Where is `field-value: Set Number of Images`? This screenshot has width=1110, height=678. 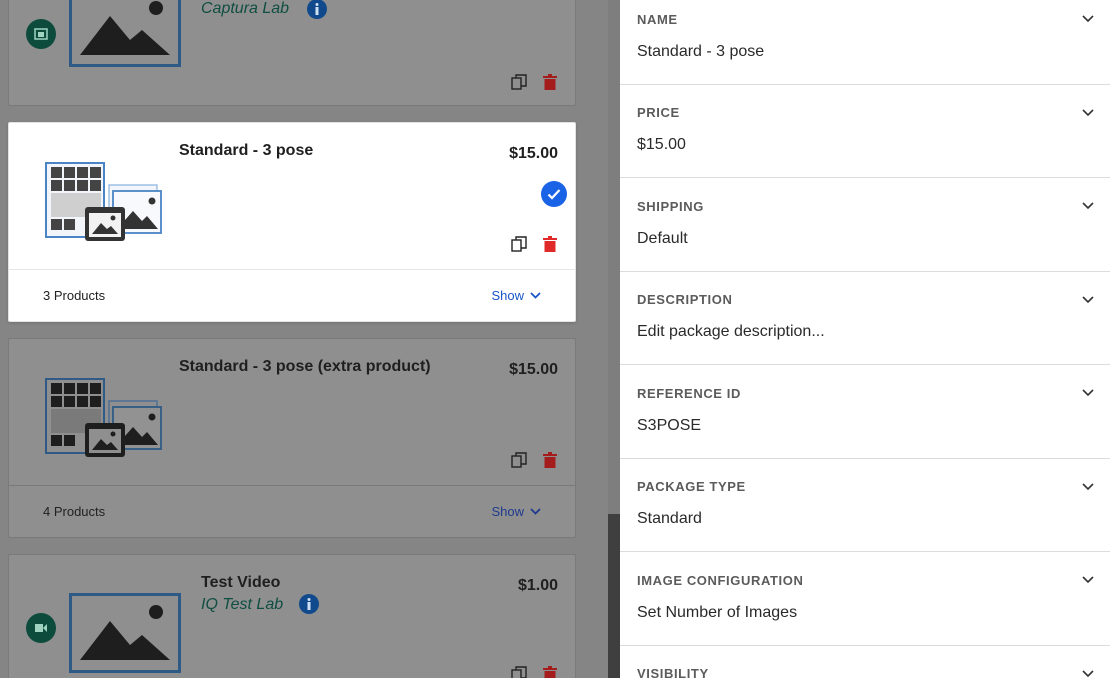
field-value: Set Number of Images is located at coordinates (717, 613).